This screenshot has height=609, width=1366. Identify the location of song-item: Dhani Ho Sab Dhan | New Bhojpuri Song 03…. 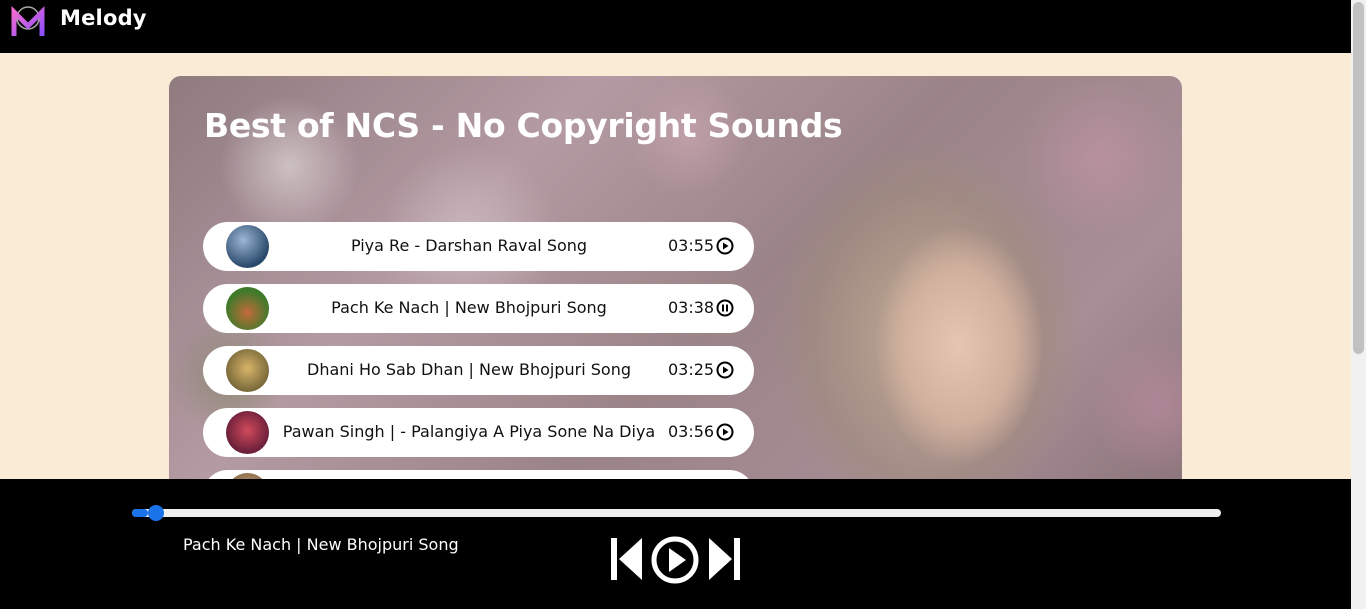
(478, 370).